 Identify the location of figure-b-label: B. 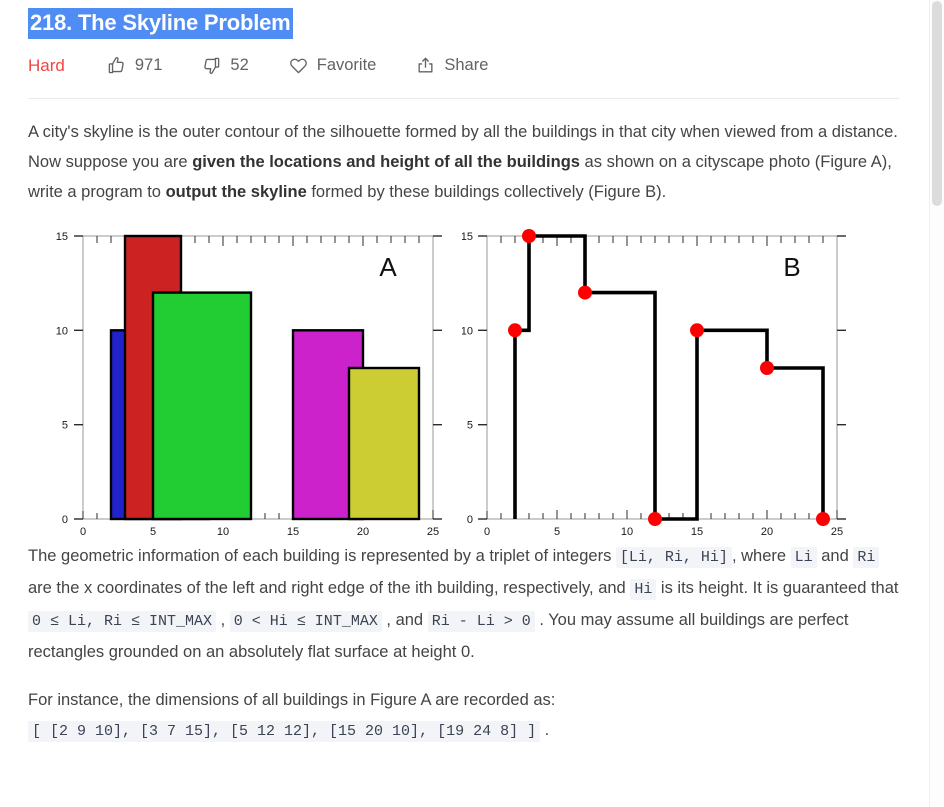
(791, 267).